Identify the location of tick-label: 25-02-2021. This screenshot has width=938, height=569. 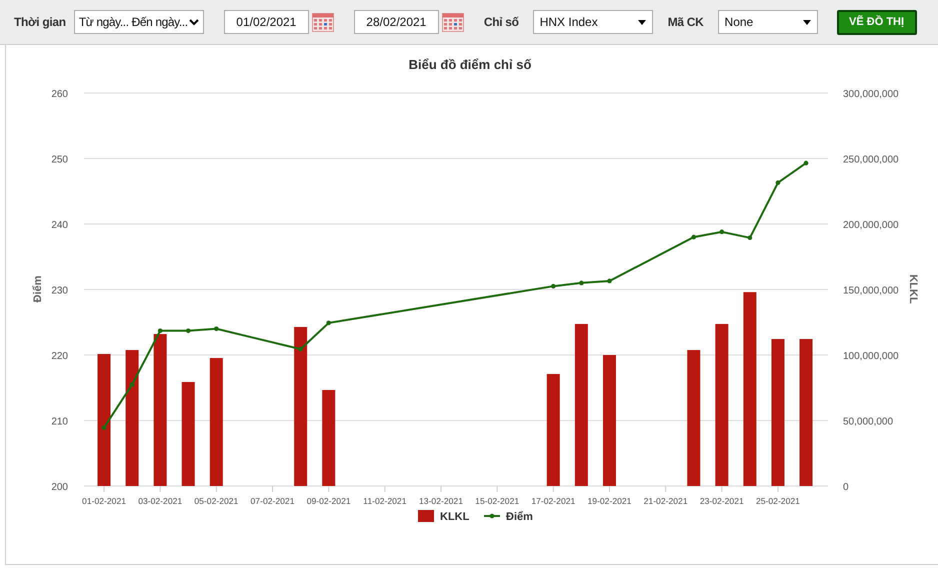
(778, 501).